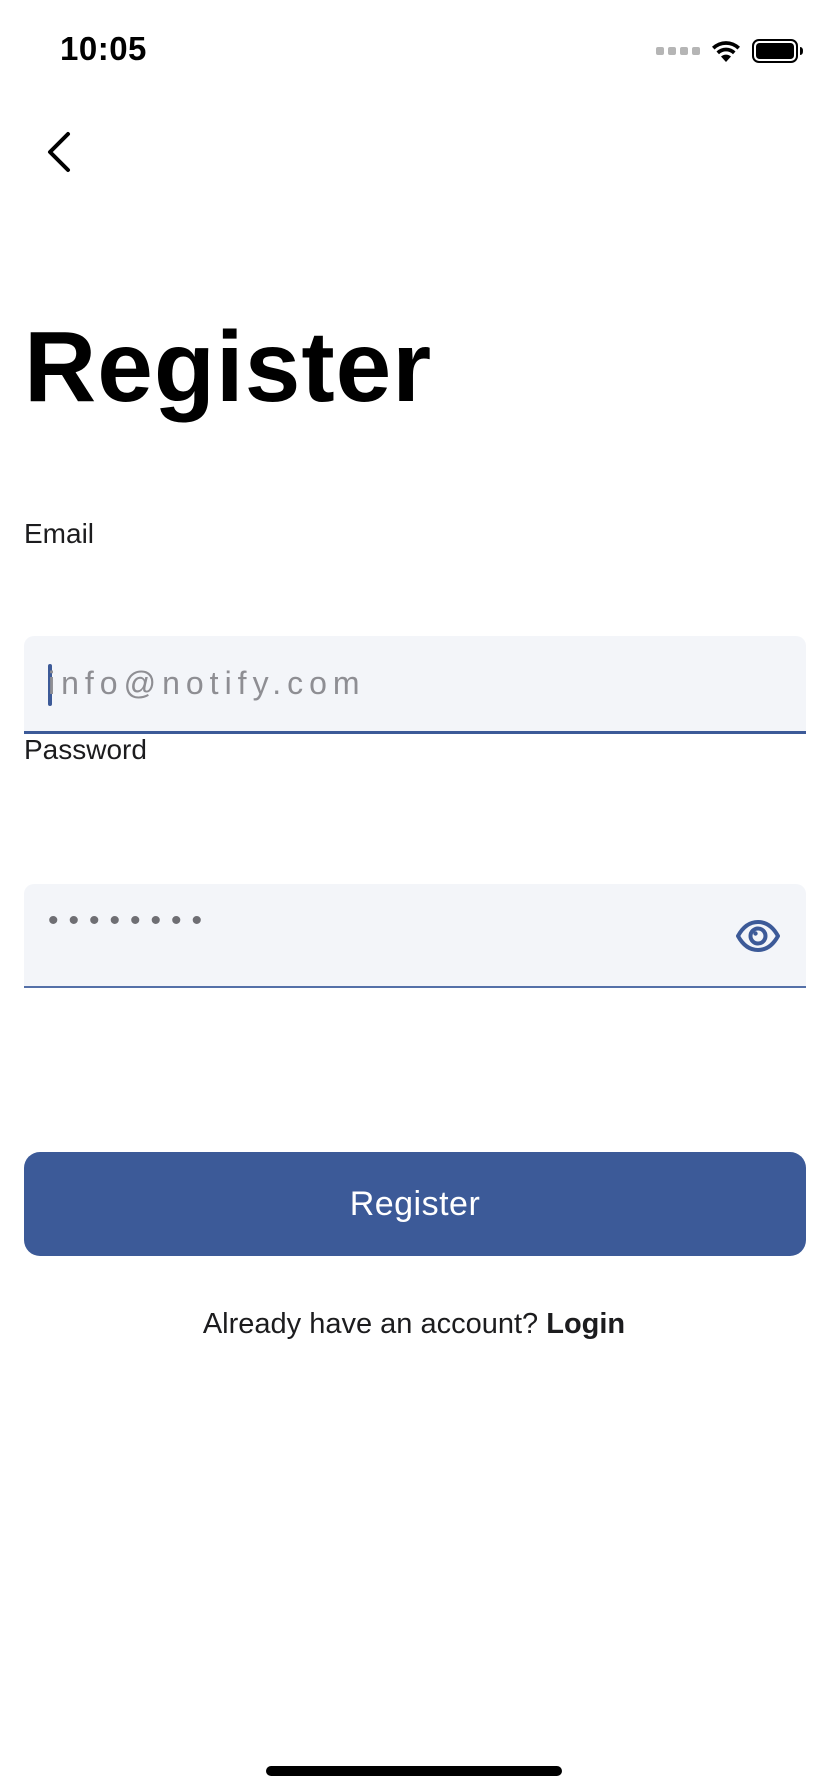  What do you see at coordinates (85, 749) in the screenshot?
I see `password-label: Password` at bounding box center [85, 749].